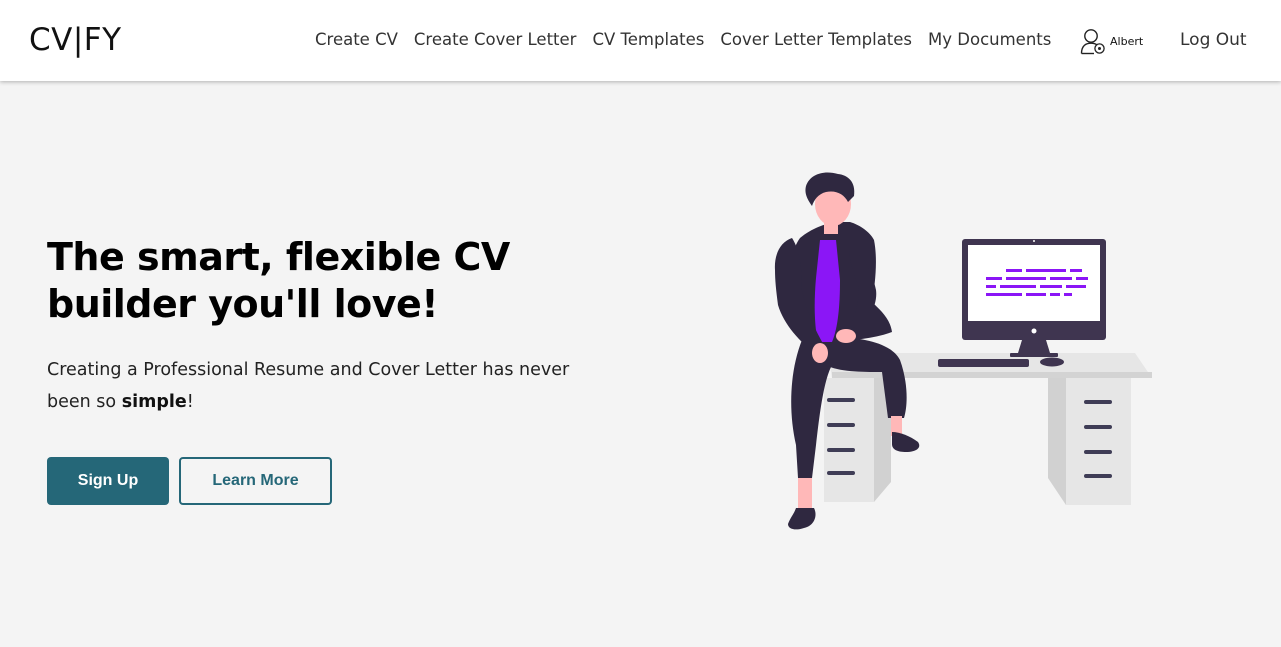 This screenshot has height=647, width=1281. I want to click on hero-subtitle-emphasis: simple, so click(154, 402).